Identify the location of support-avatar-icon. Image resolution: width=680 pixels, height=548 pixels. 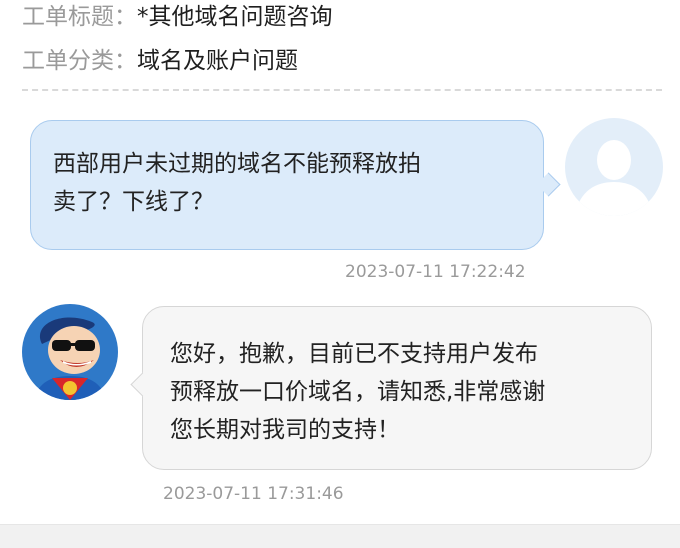
(70, 352).